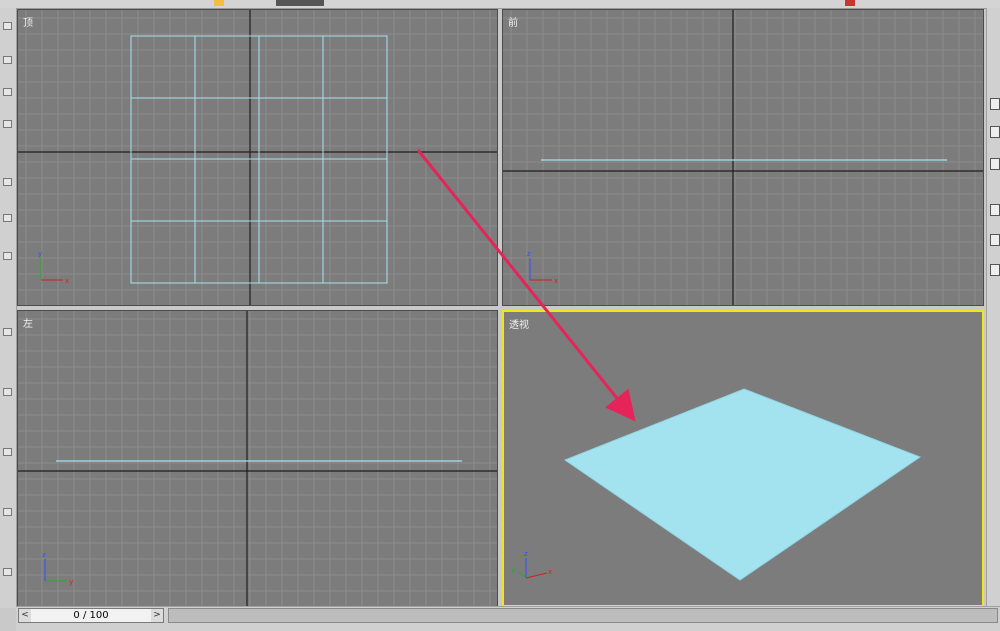 This screenshot has height=631, width=1000. What do you see at coordinates (500, 4) in the screenshot?
I see `main-toolbar` at bounding box center [500, 4].